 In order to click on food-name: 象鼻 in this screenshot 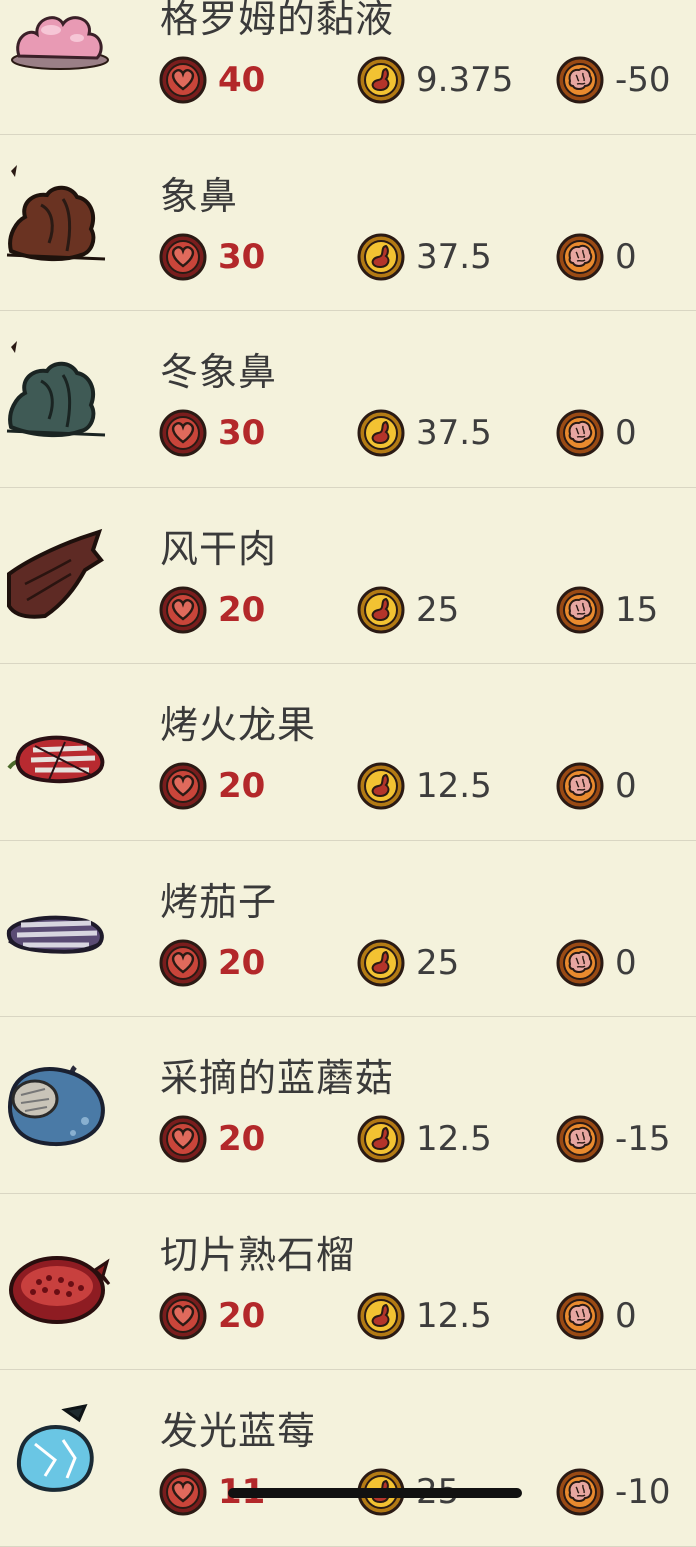, I will do `click(199, 195)`.